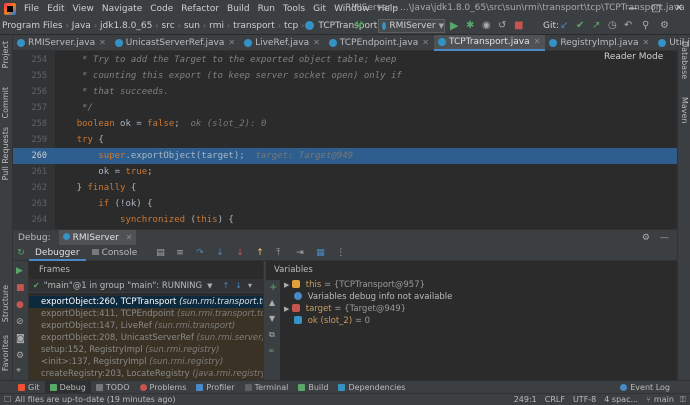 Image resolution: width=690 pixels, height=405 pixels. I want to click on editor-tab-registryimpl: RegistryImpl.java ✕, so click(599, 43).